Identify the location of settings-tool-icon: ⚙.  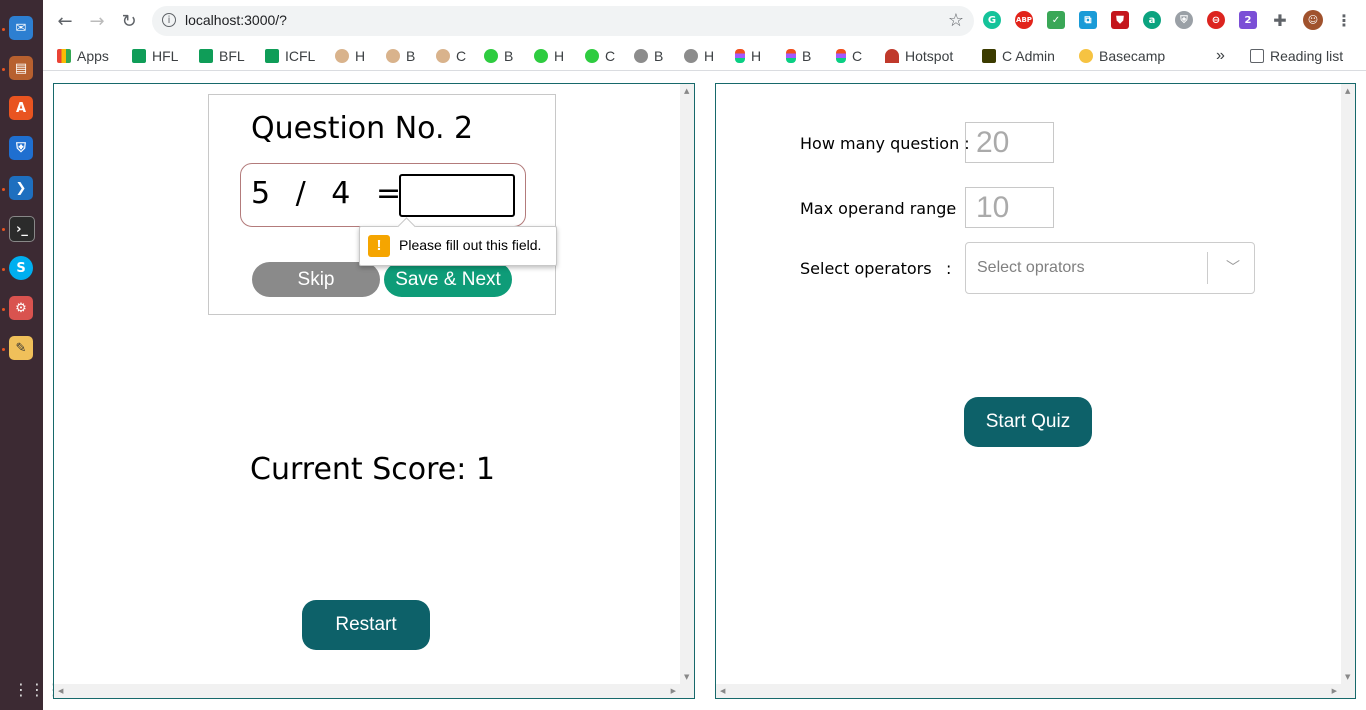
(21, 308).